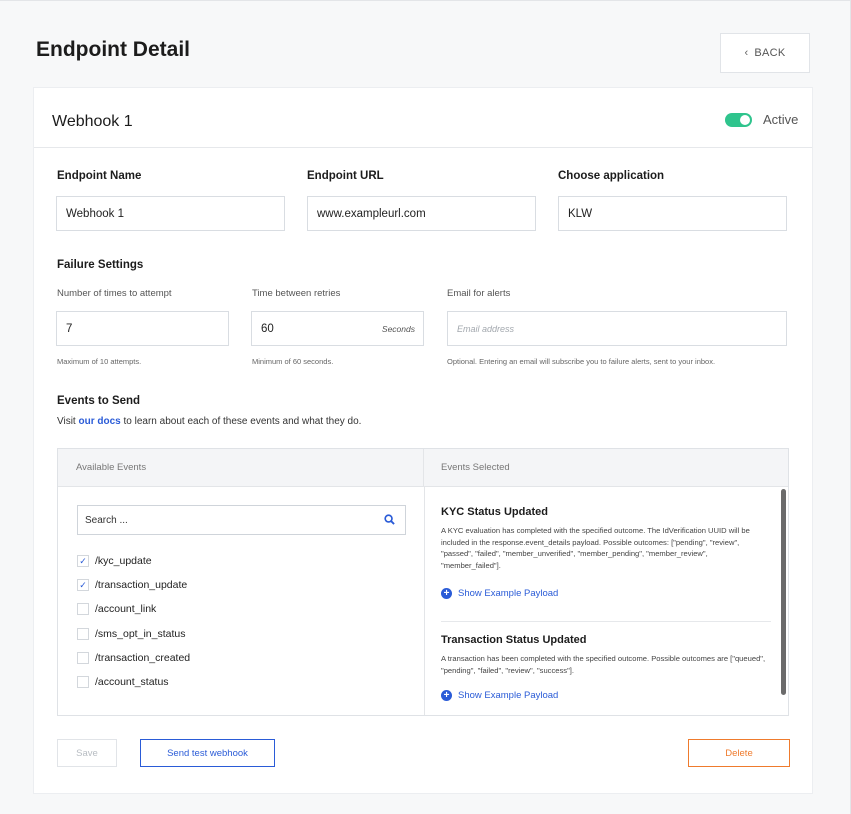 The height and width of the screenshot is (814, 851). Describe the element at coordinates (617, 328) in the screenshot. I see `email-input: Email address` at that location.